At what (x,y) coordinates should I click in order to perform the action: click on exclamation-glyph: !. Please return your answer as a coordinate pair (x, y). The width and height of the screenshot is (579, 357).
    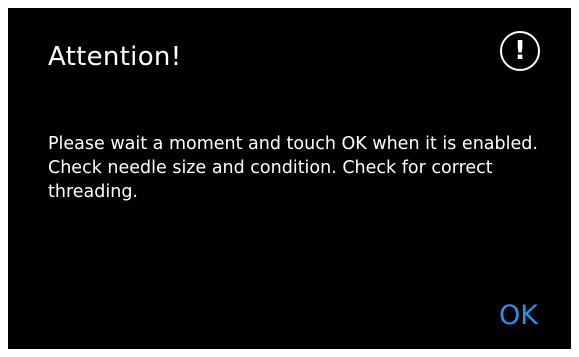
    Looking at the image, I should click on (520, 51).